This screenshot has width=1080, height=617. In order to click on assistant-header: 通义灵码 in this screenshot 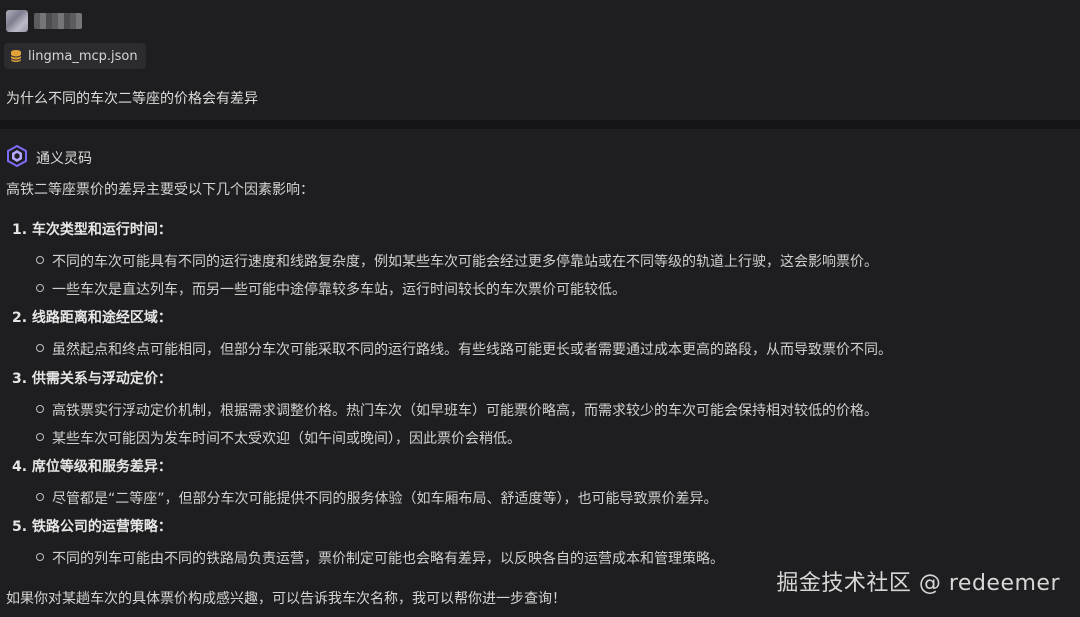, I will do `click(49, 157)`.